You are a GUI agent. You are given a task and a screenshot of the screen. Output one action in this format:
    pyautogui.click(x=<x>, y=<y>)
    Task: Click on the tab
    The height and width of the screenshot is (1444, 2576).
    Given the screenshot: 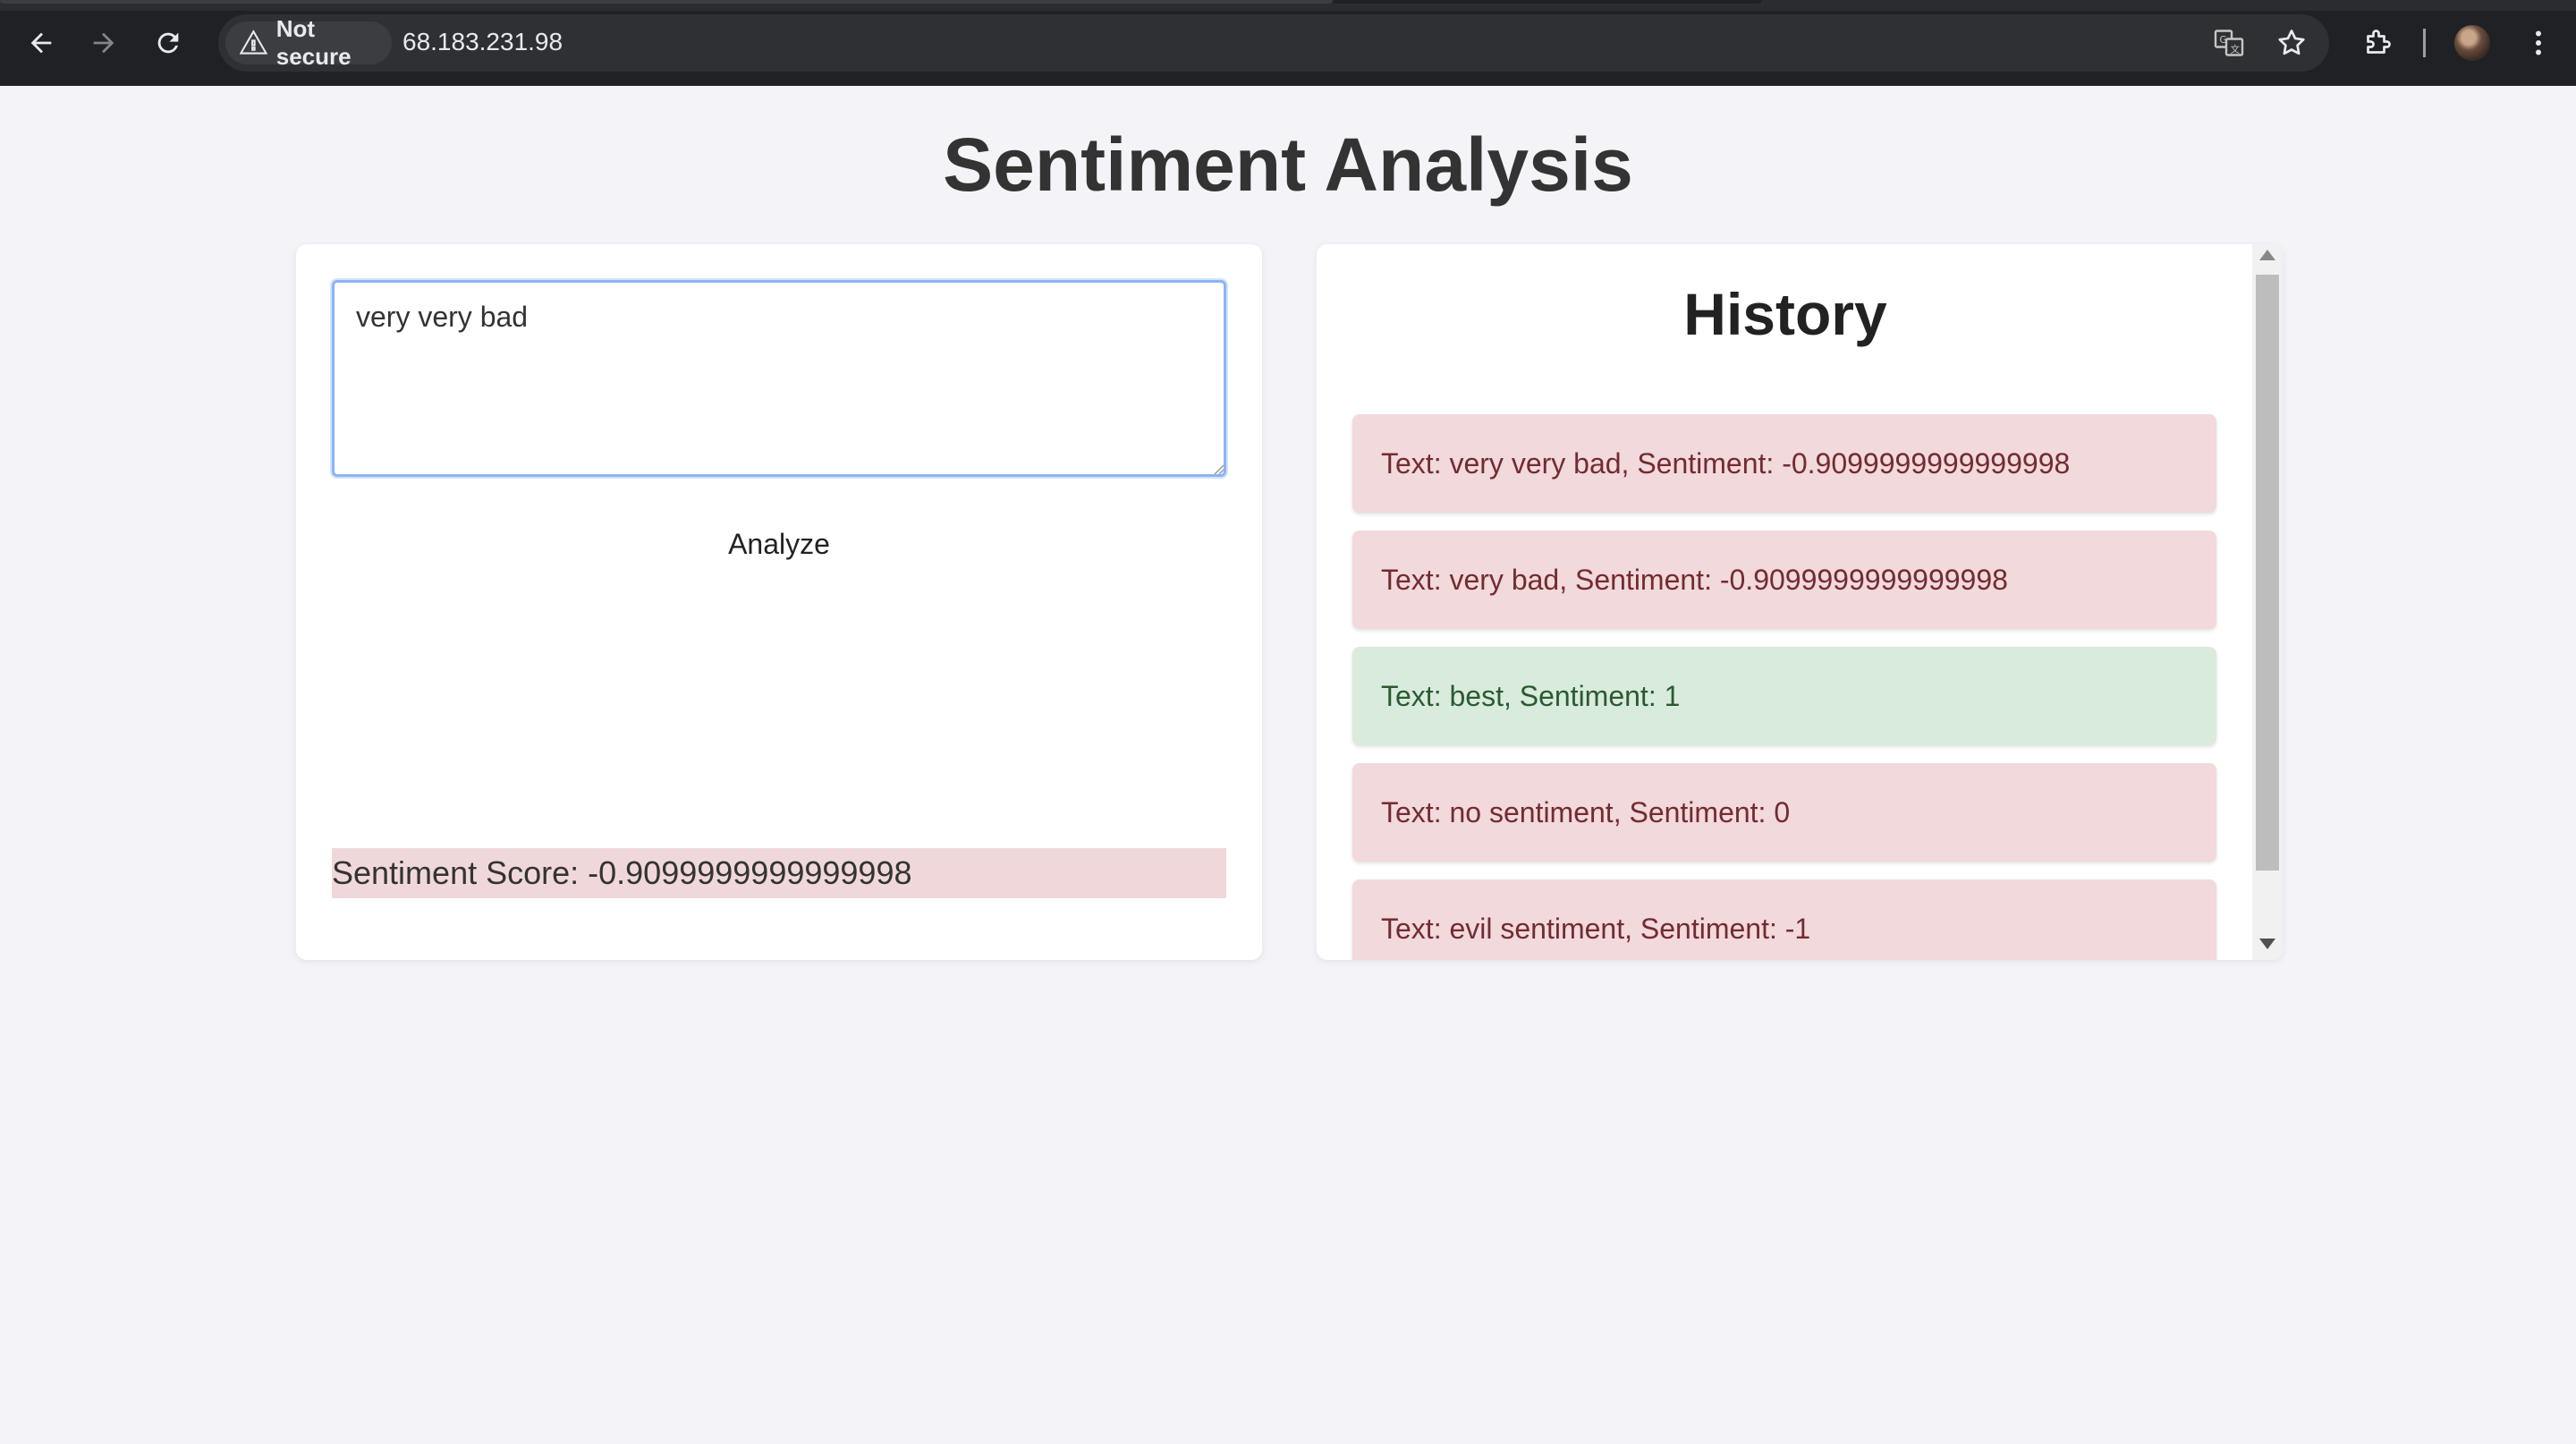 What is the action you would take?
    pyautogui.click(x=666, y=2)
    